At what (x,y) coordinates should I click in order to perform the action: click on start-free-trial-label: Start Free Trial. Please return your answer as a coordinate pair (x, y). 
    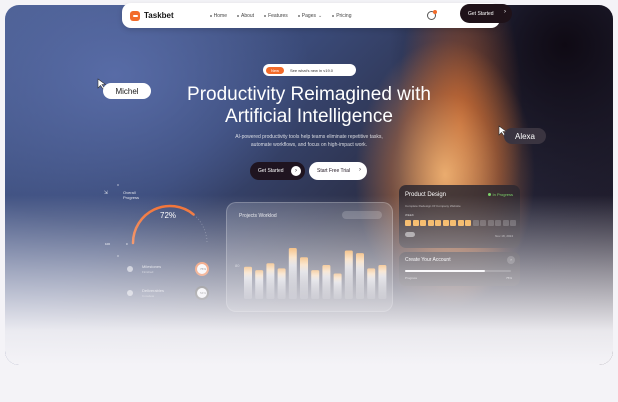
    Looking at the image, I should click on (334, 171).